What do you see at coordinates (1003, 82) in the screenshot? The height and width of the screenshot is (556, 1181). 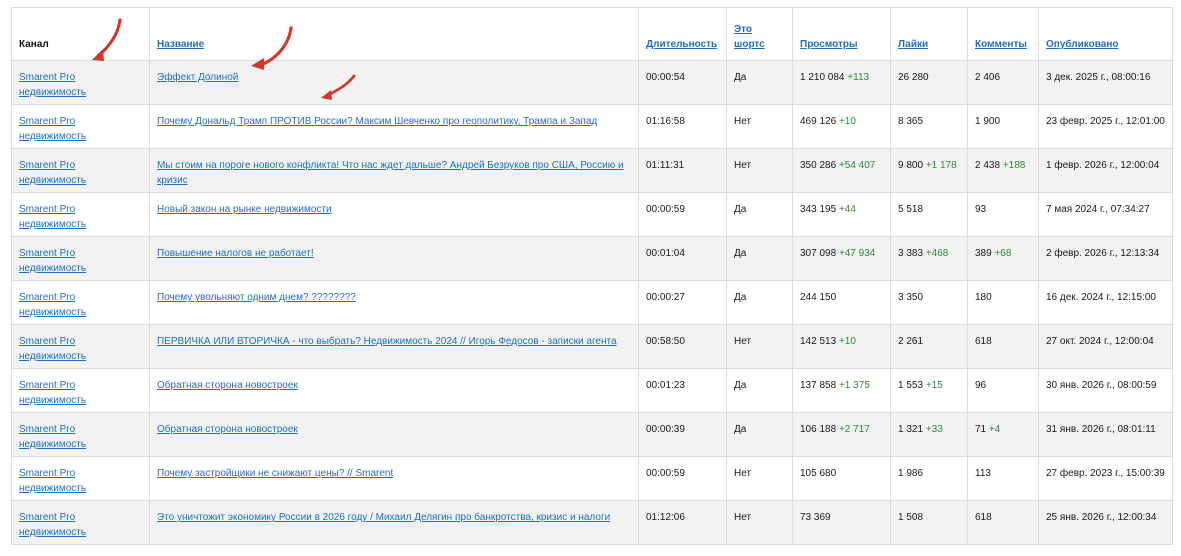 I see `cell-comments: 2 406` at bounding box center [1003, 82].